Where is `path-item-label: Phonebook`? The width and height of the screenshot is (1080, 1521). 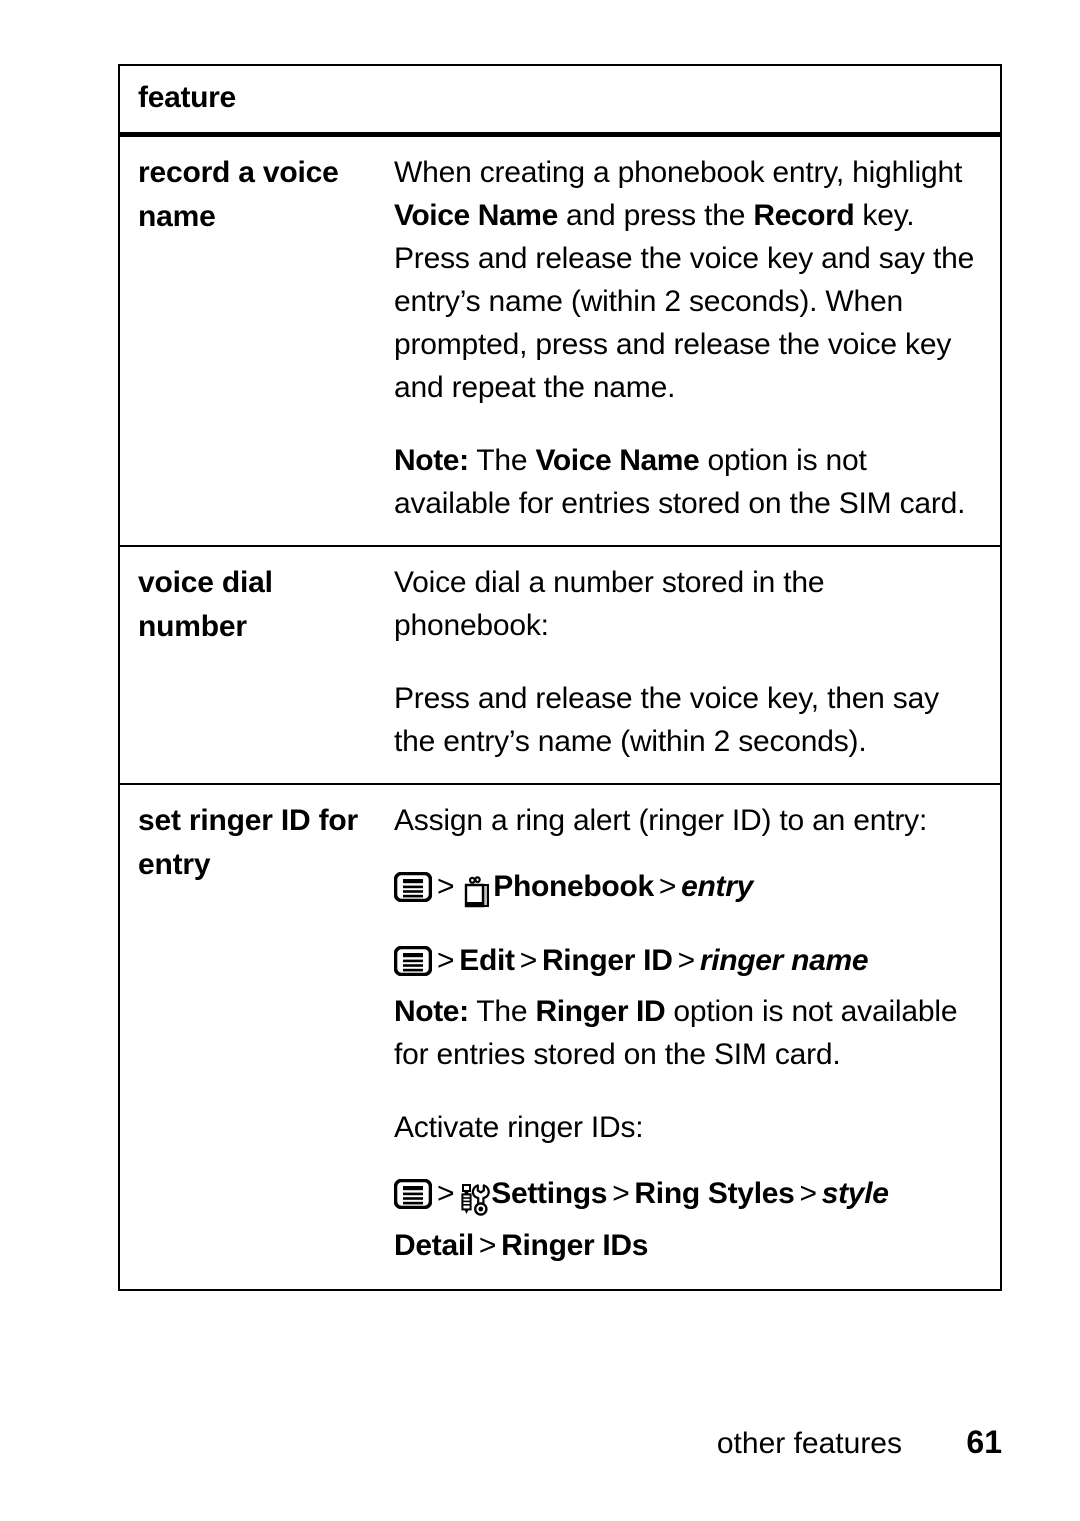
path-item-label: Phonebook is located at coordinates (573, 886).